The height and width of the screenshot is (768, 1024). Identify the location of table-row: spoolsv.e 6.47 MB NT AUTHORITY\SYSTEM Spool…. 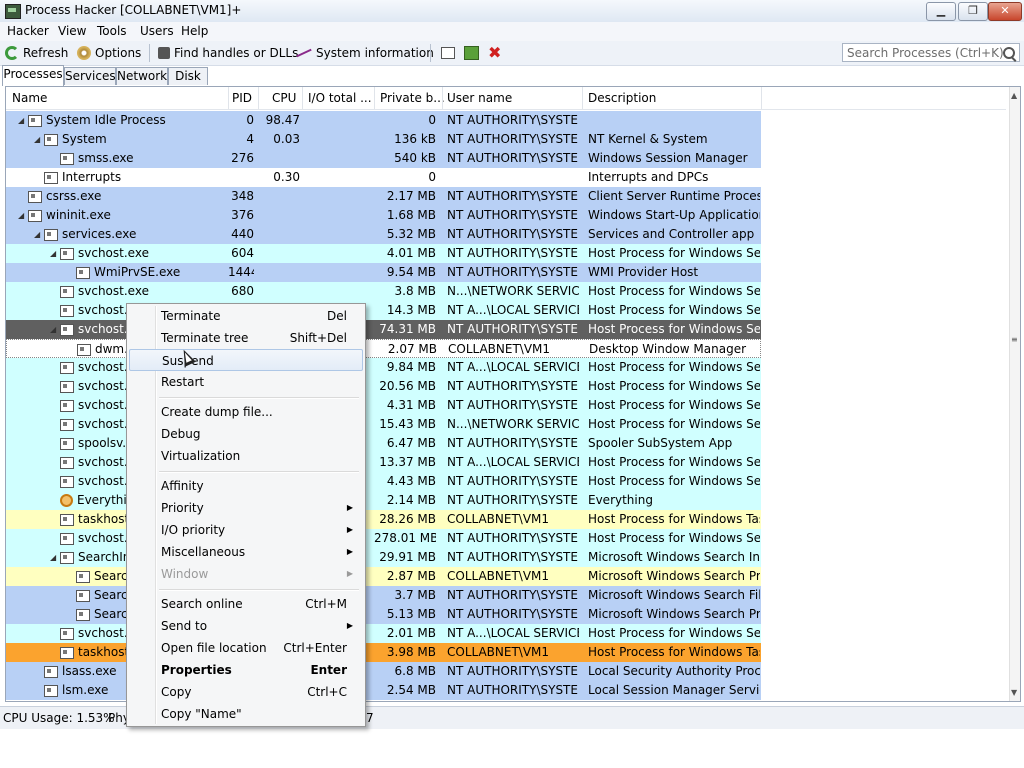
(383, 443).